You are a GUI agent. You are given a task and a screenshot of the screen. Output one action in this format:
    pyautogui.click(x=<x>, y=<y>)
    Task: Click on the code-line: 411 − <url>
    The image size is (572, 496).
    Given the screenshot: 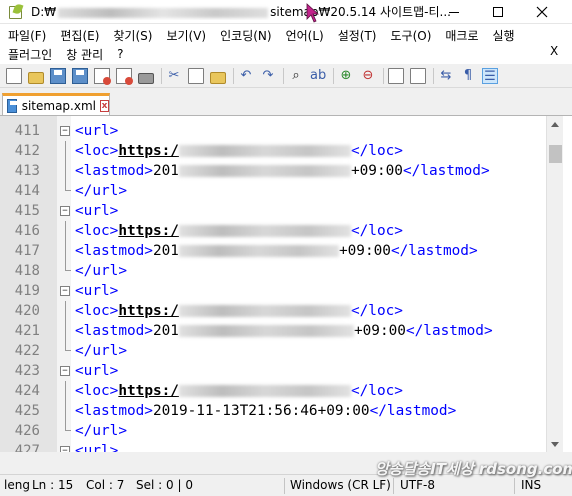 What is the action you would take?
    pyautogui.click(x=273, y=131)
    